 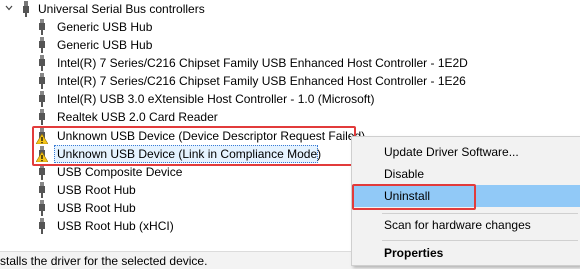 What do you see at coordinates (480, 240) in the screenshot?
I see `menu-separator` at bounding box center [480, 240].